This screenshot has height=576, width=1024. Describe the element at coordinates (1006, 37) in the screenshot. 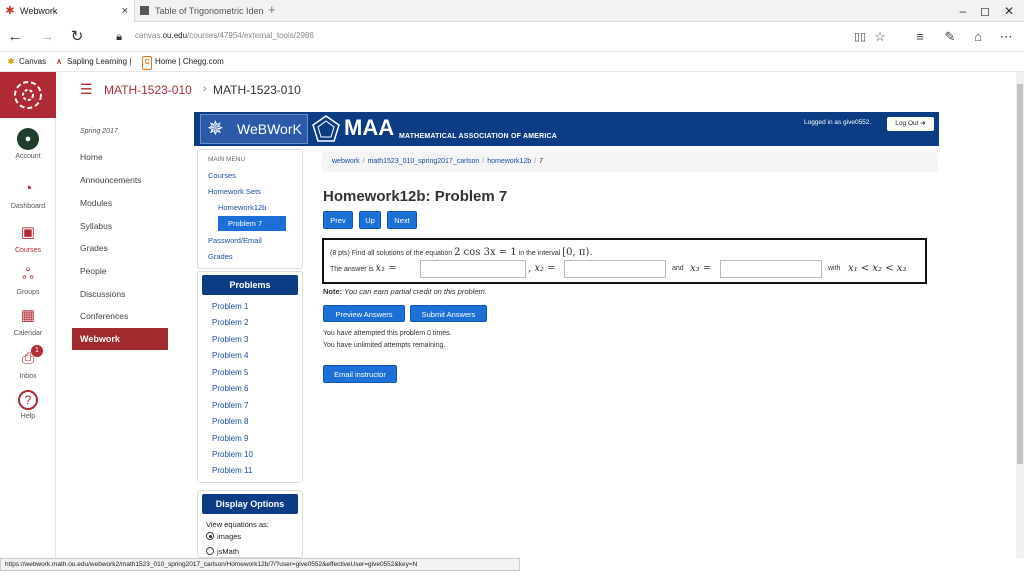

I see `more-icon: ⋯` at that location.